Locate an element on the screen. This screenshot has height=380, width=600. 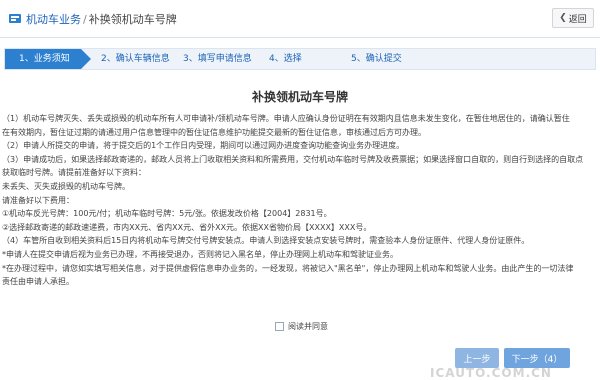
notice-line: 责任由申请人承担。 is located at coordinates (38, 282).